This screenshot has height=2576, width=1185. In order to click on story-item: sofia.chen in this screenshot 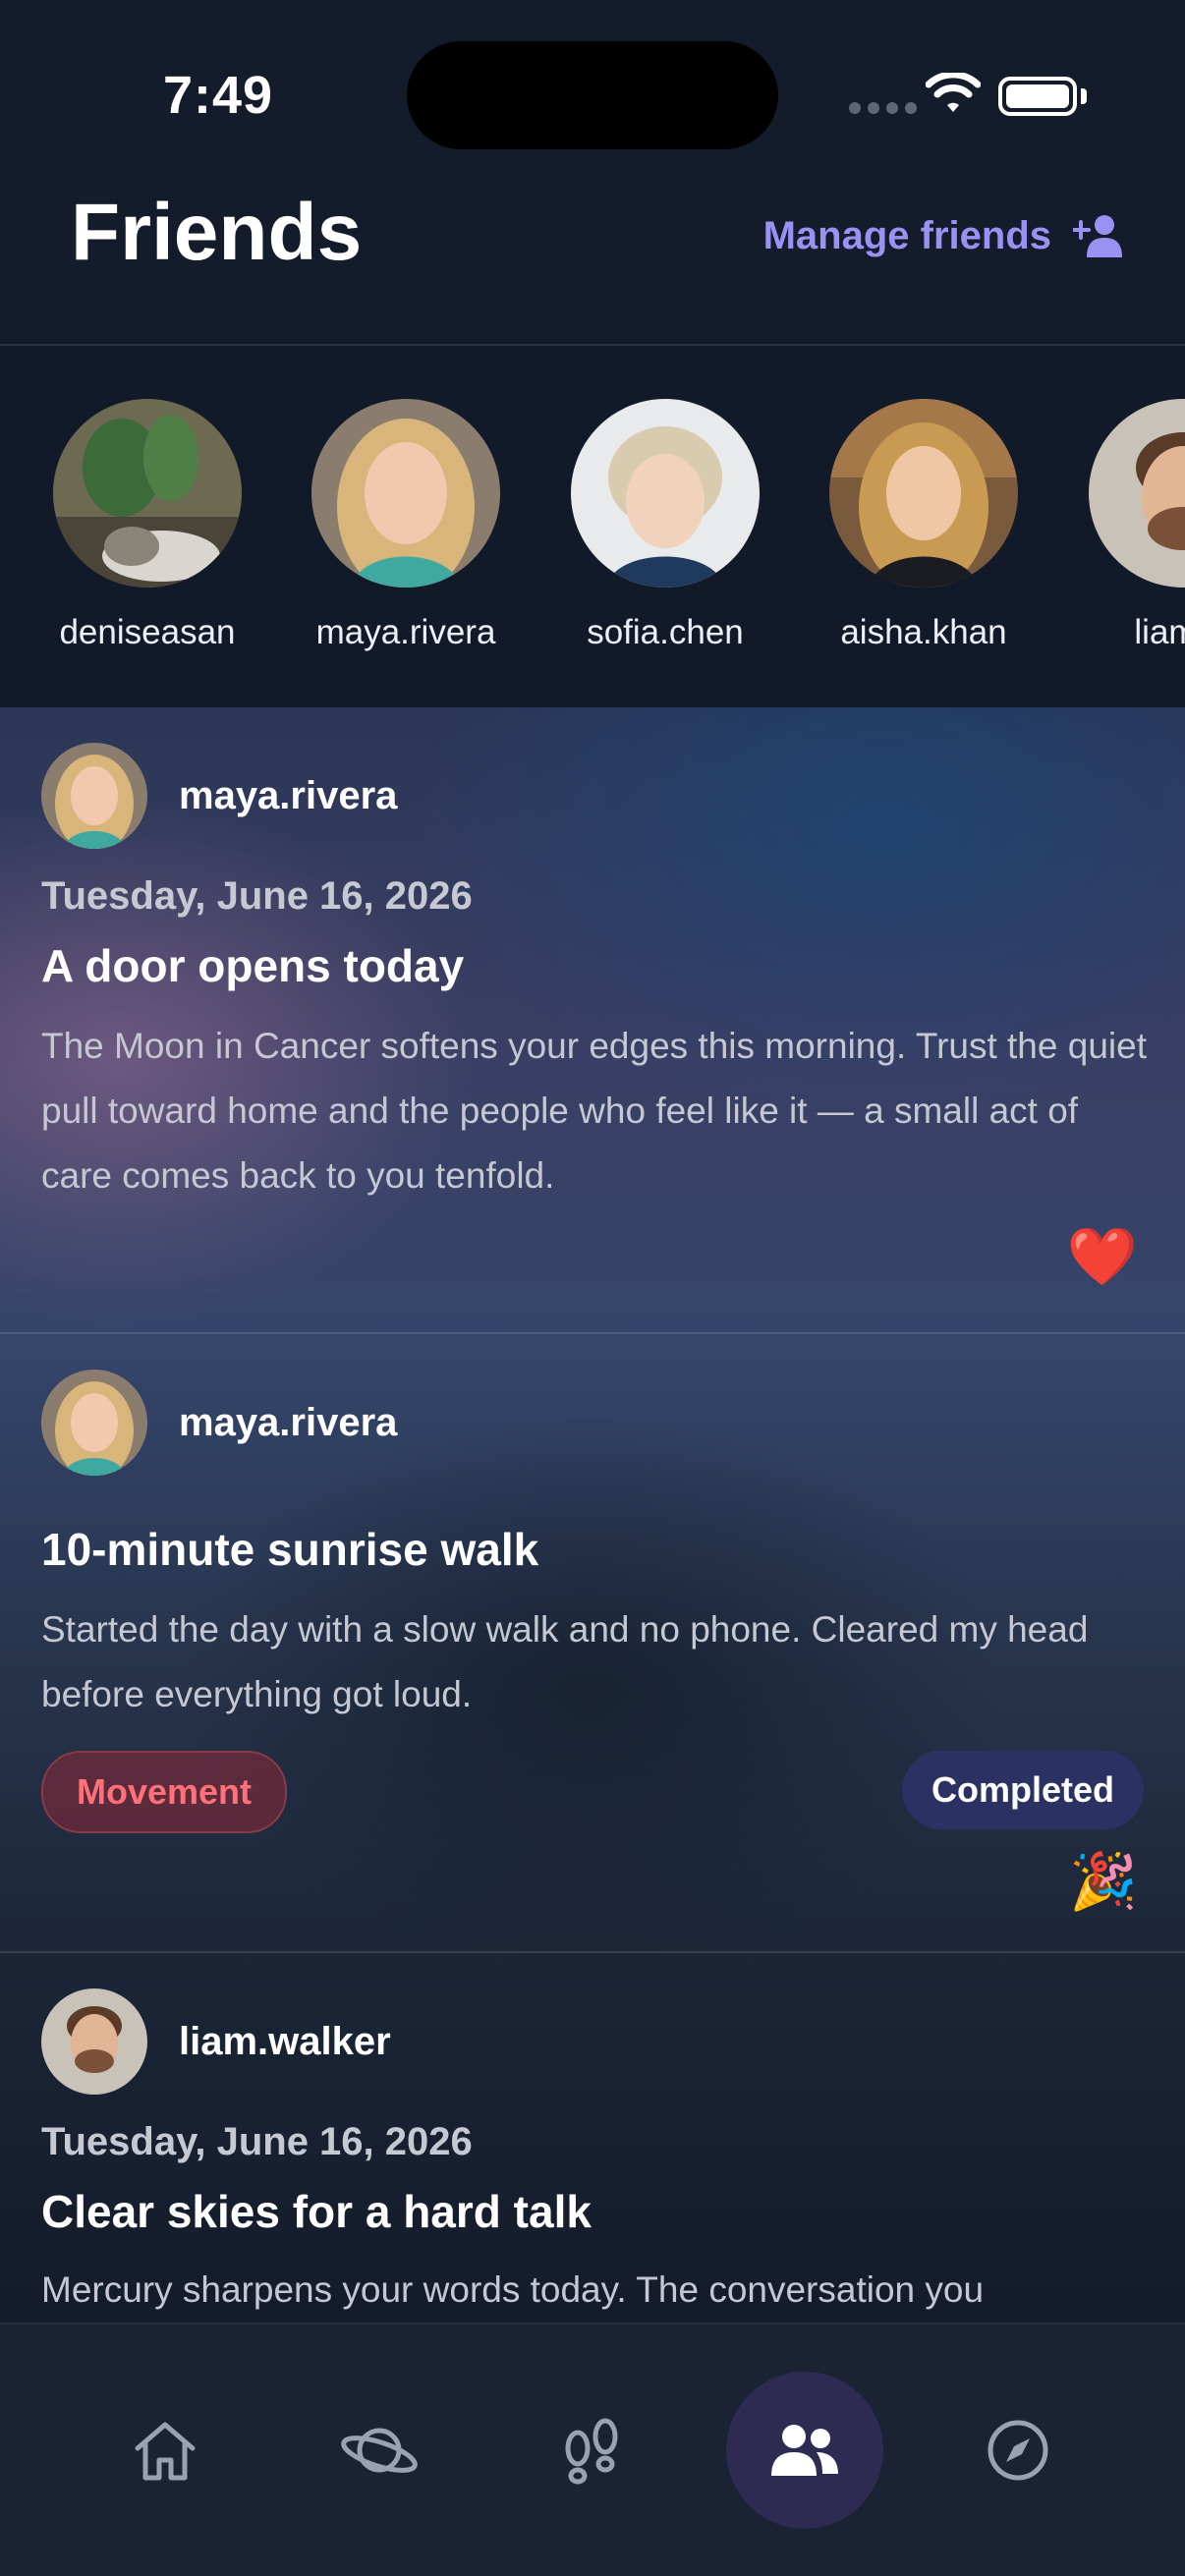, I will do `click(665, 525)`.